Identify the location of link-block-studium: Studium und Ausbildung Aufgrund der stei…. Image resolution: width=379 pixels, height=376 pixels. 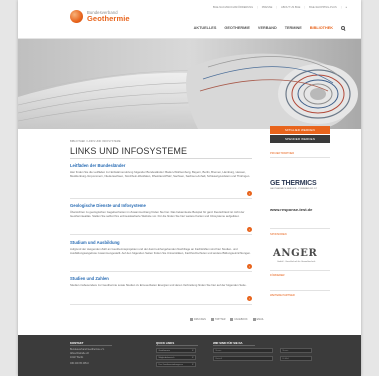
(161, 256).